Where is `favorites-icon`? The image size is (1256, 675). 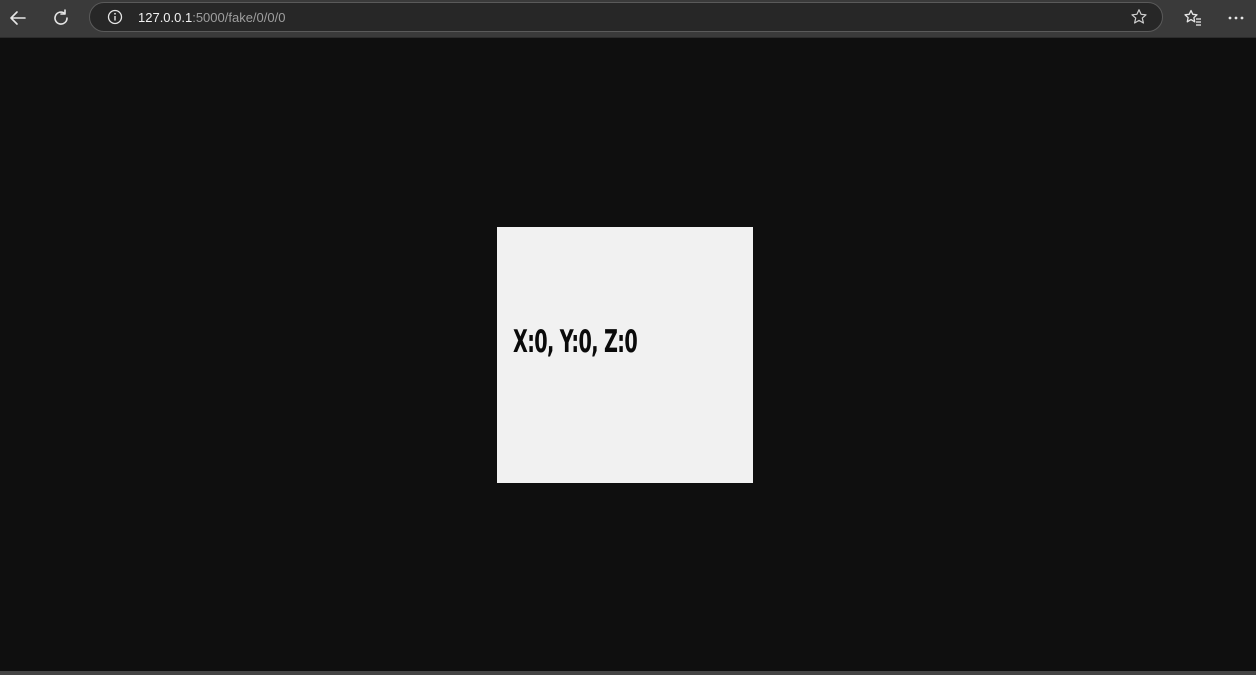 favorites-icon is located at coordinates (1193, 18).